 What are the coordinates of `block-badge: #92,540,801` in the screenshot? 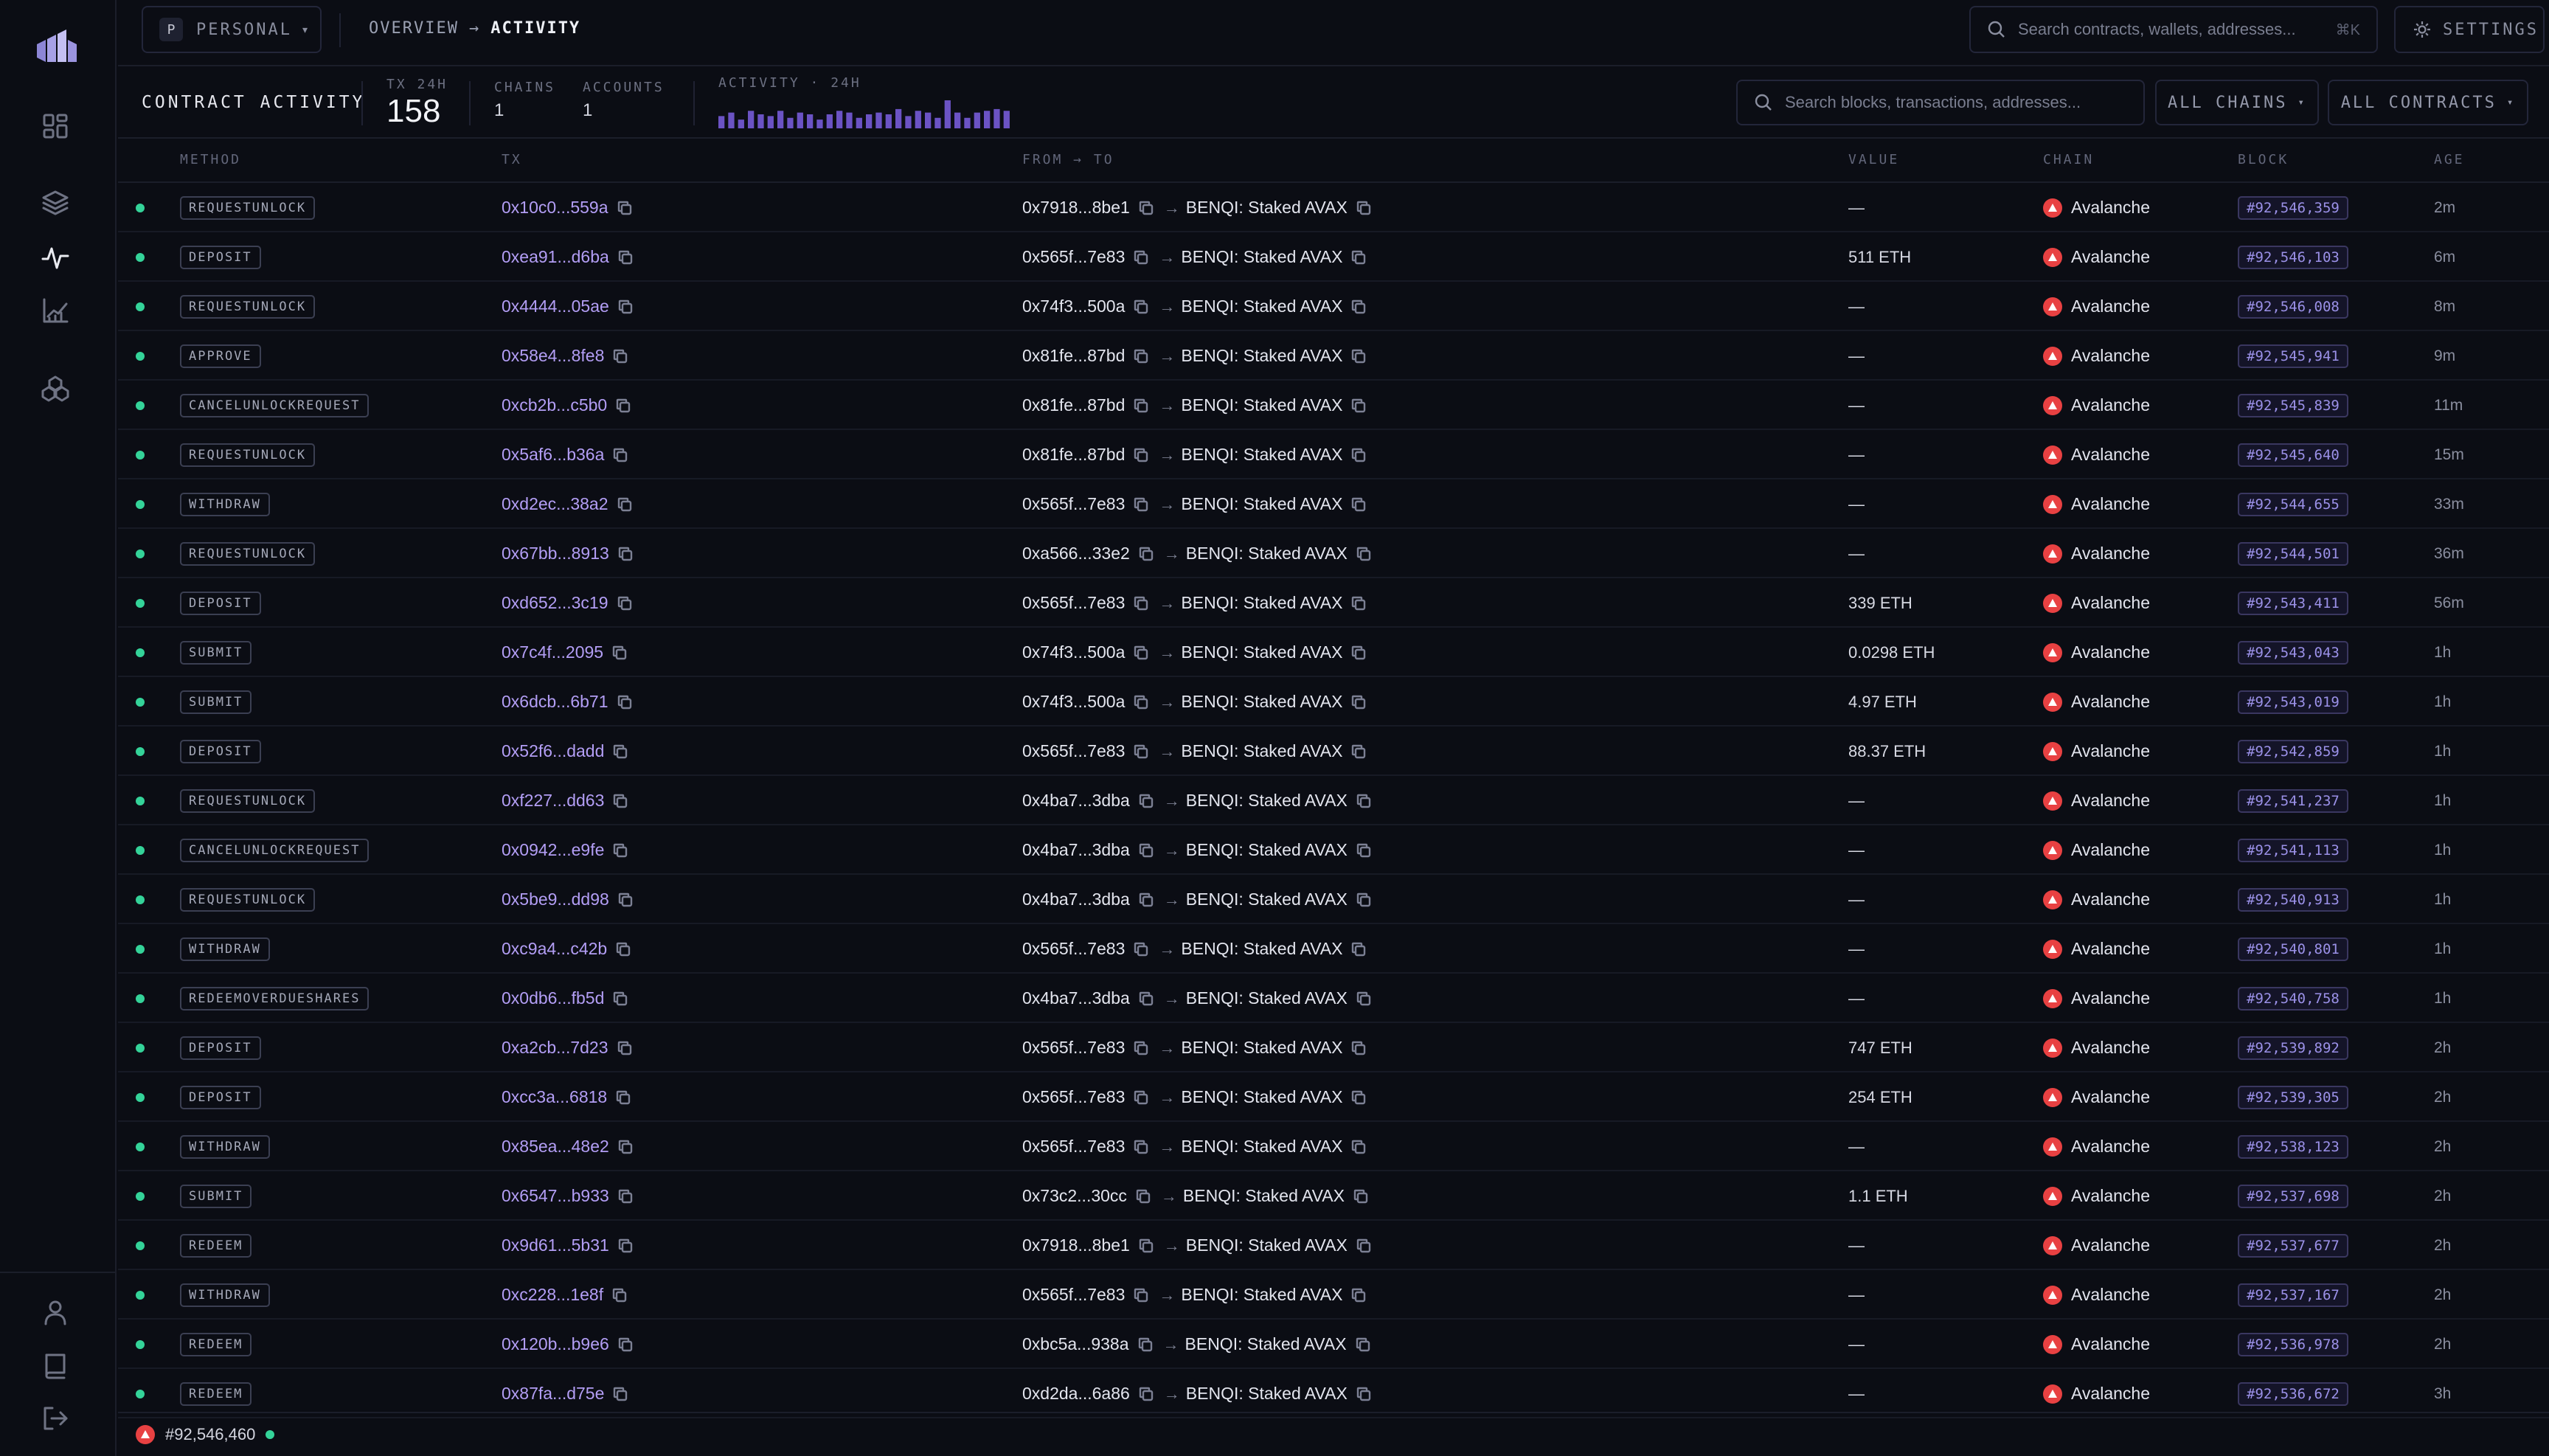 It's located at (2293, 949).